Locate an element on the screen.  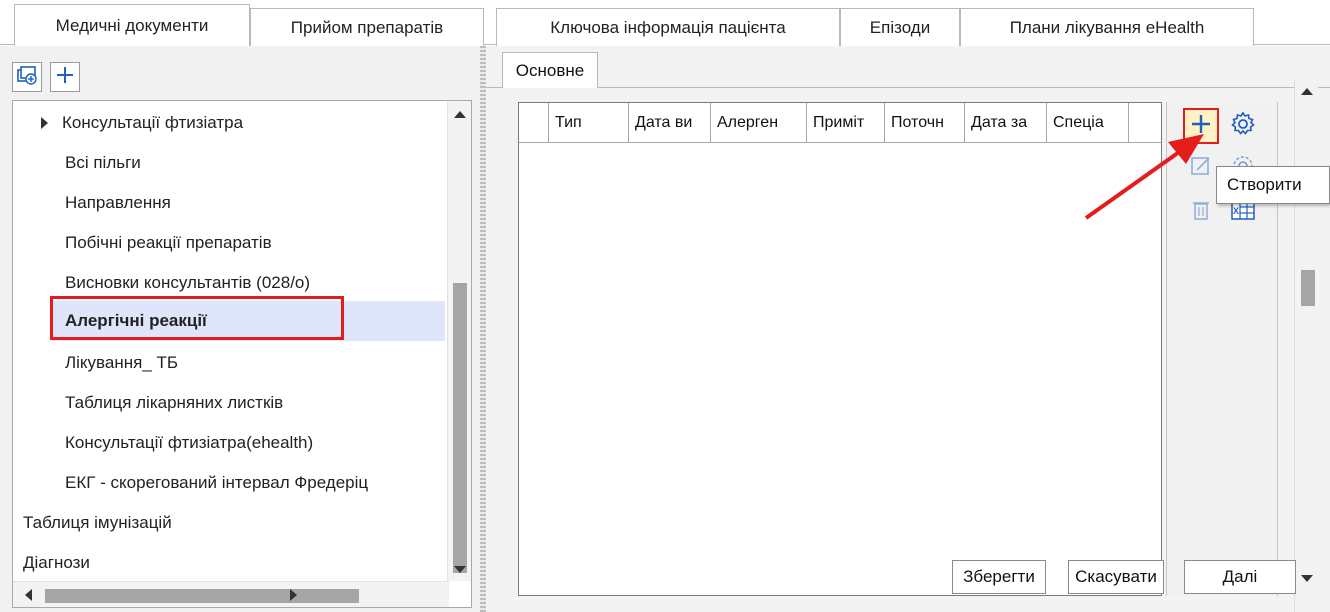
tab-label: Ключова інформація пацієнта is located at coordinates (668, 27).